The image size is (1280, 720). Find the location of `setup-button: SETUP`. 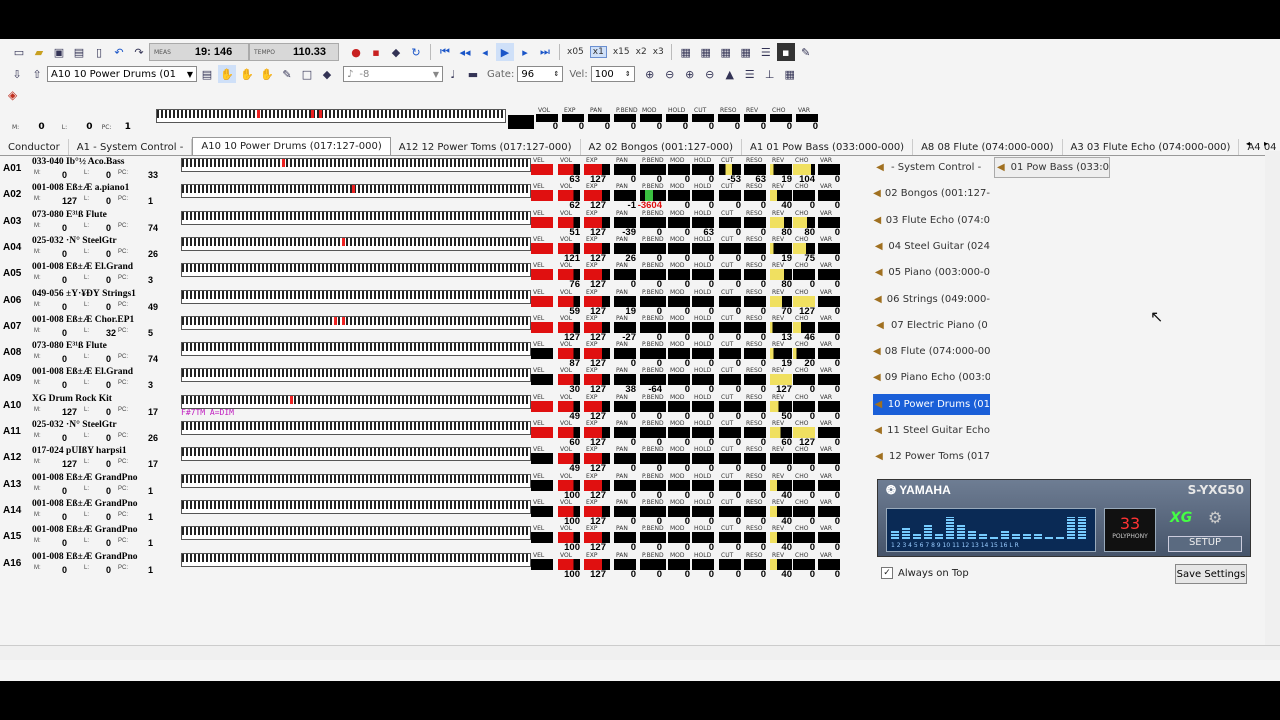

setup-button: SETUP is located at coordinates (1205, 544).